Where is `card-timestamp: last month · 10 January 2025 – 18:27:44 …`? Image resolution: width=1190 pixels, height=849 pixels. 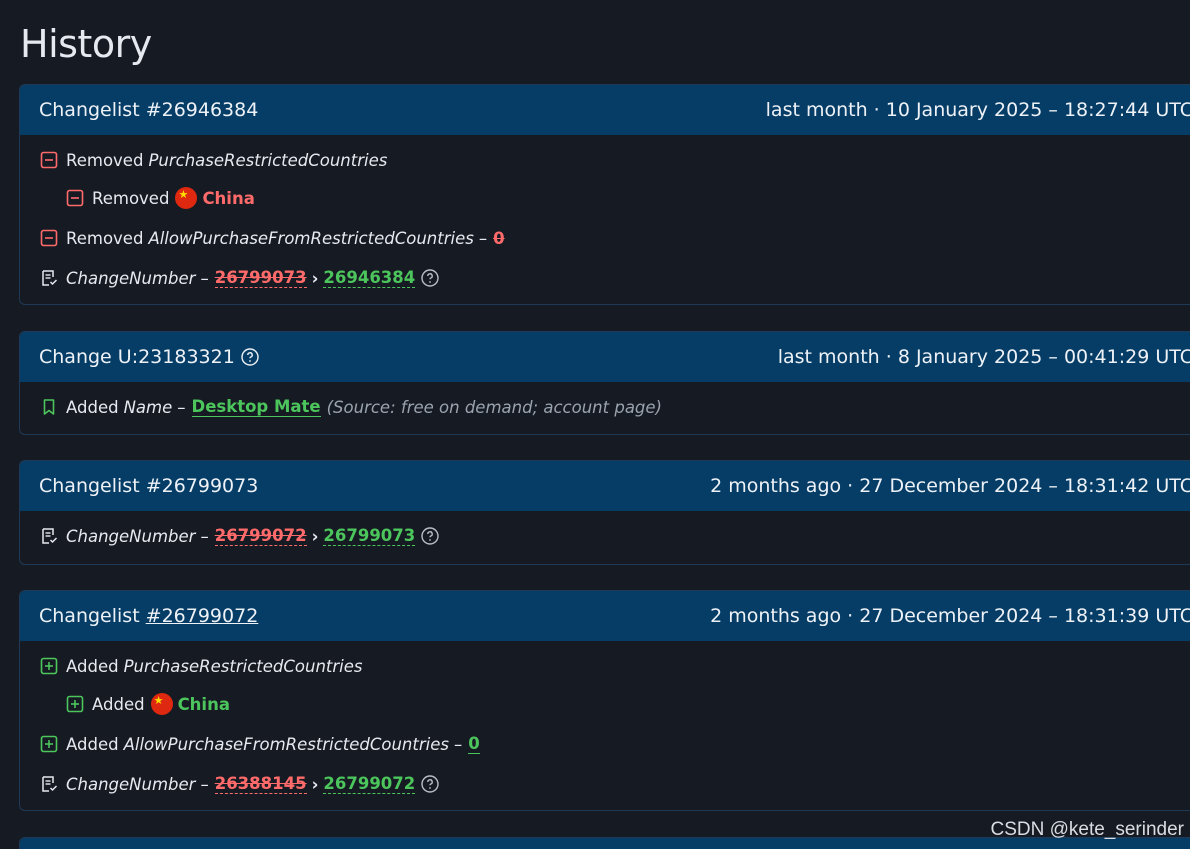 card-timestamp: last month · 10 January 2025 – 18:27:44 … is located at coordinates (977, 110).